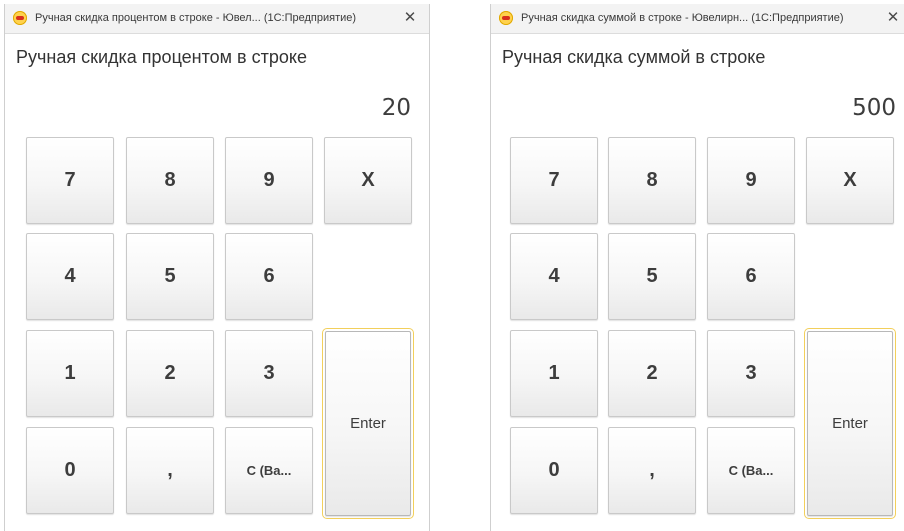 The height and width of the screenshot is (531, 904). I want to click on form-heading: Ручная скидка суммой в строке, so click(634, 57).